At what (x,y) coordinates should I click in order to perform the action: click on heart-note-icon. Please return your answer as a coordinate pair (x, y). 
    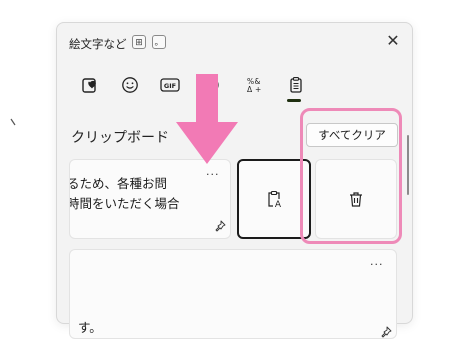
    Looking at the image, I should click on (89, 85).